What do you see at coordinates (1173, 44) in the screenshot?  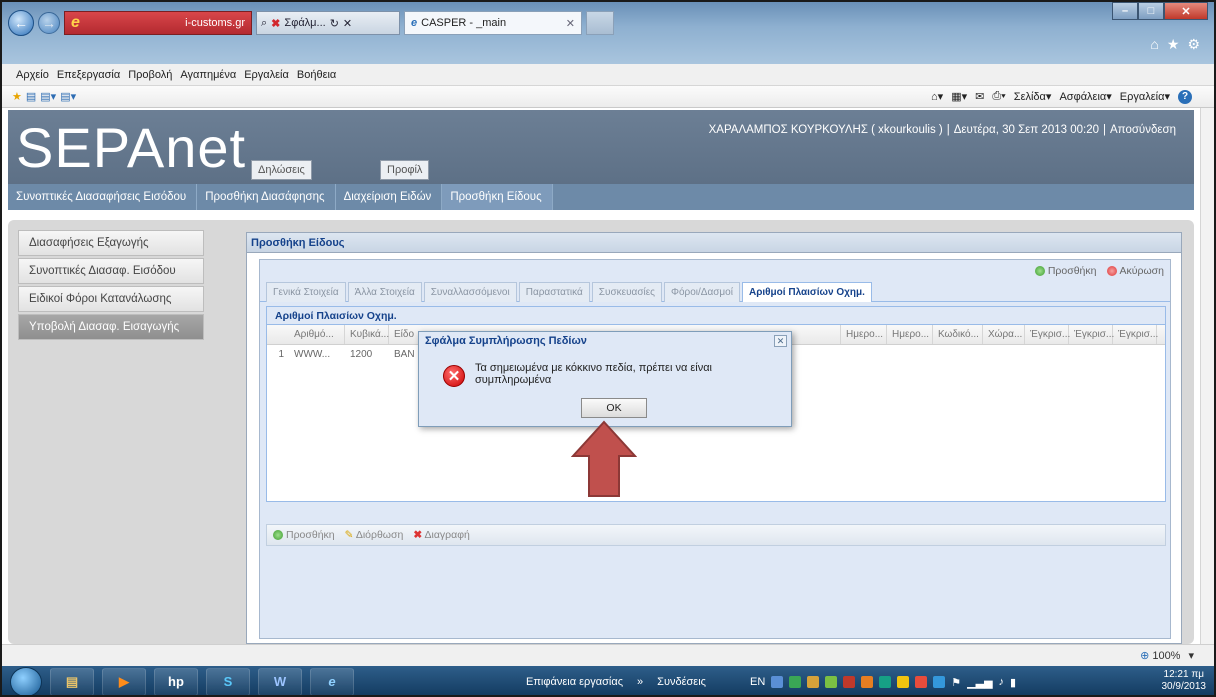 I see `favorites-star-icon: ★` at bounding box center [1173, 44].